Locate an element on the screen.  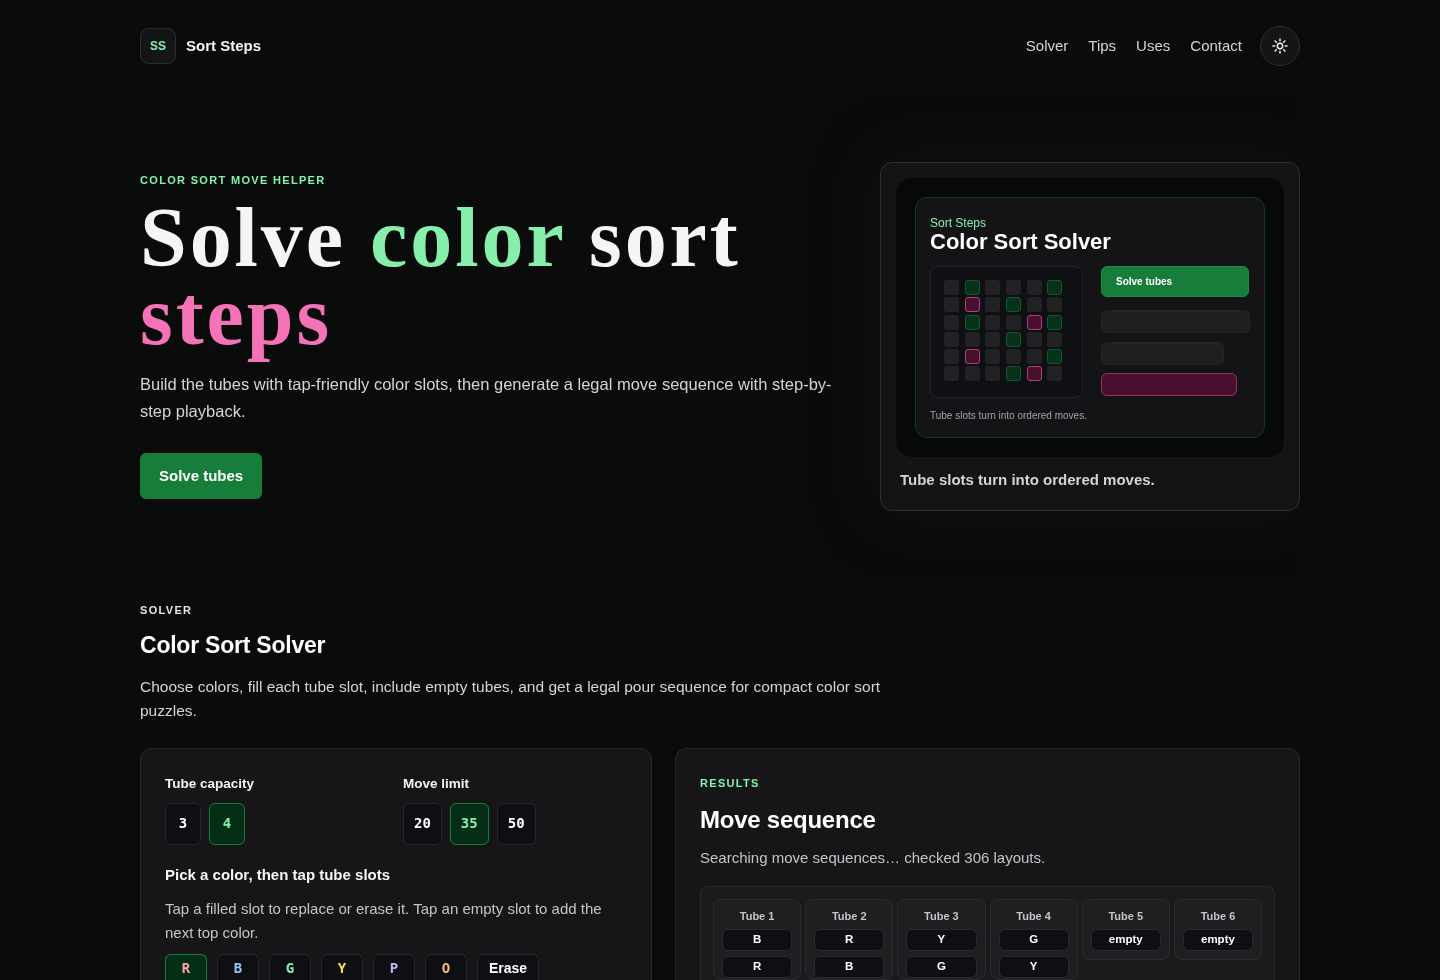
nav-link: Uses is located at coordinates (1153, 46).